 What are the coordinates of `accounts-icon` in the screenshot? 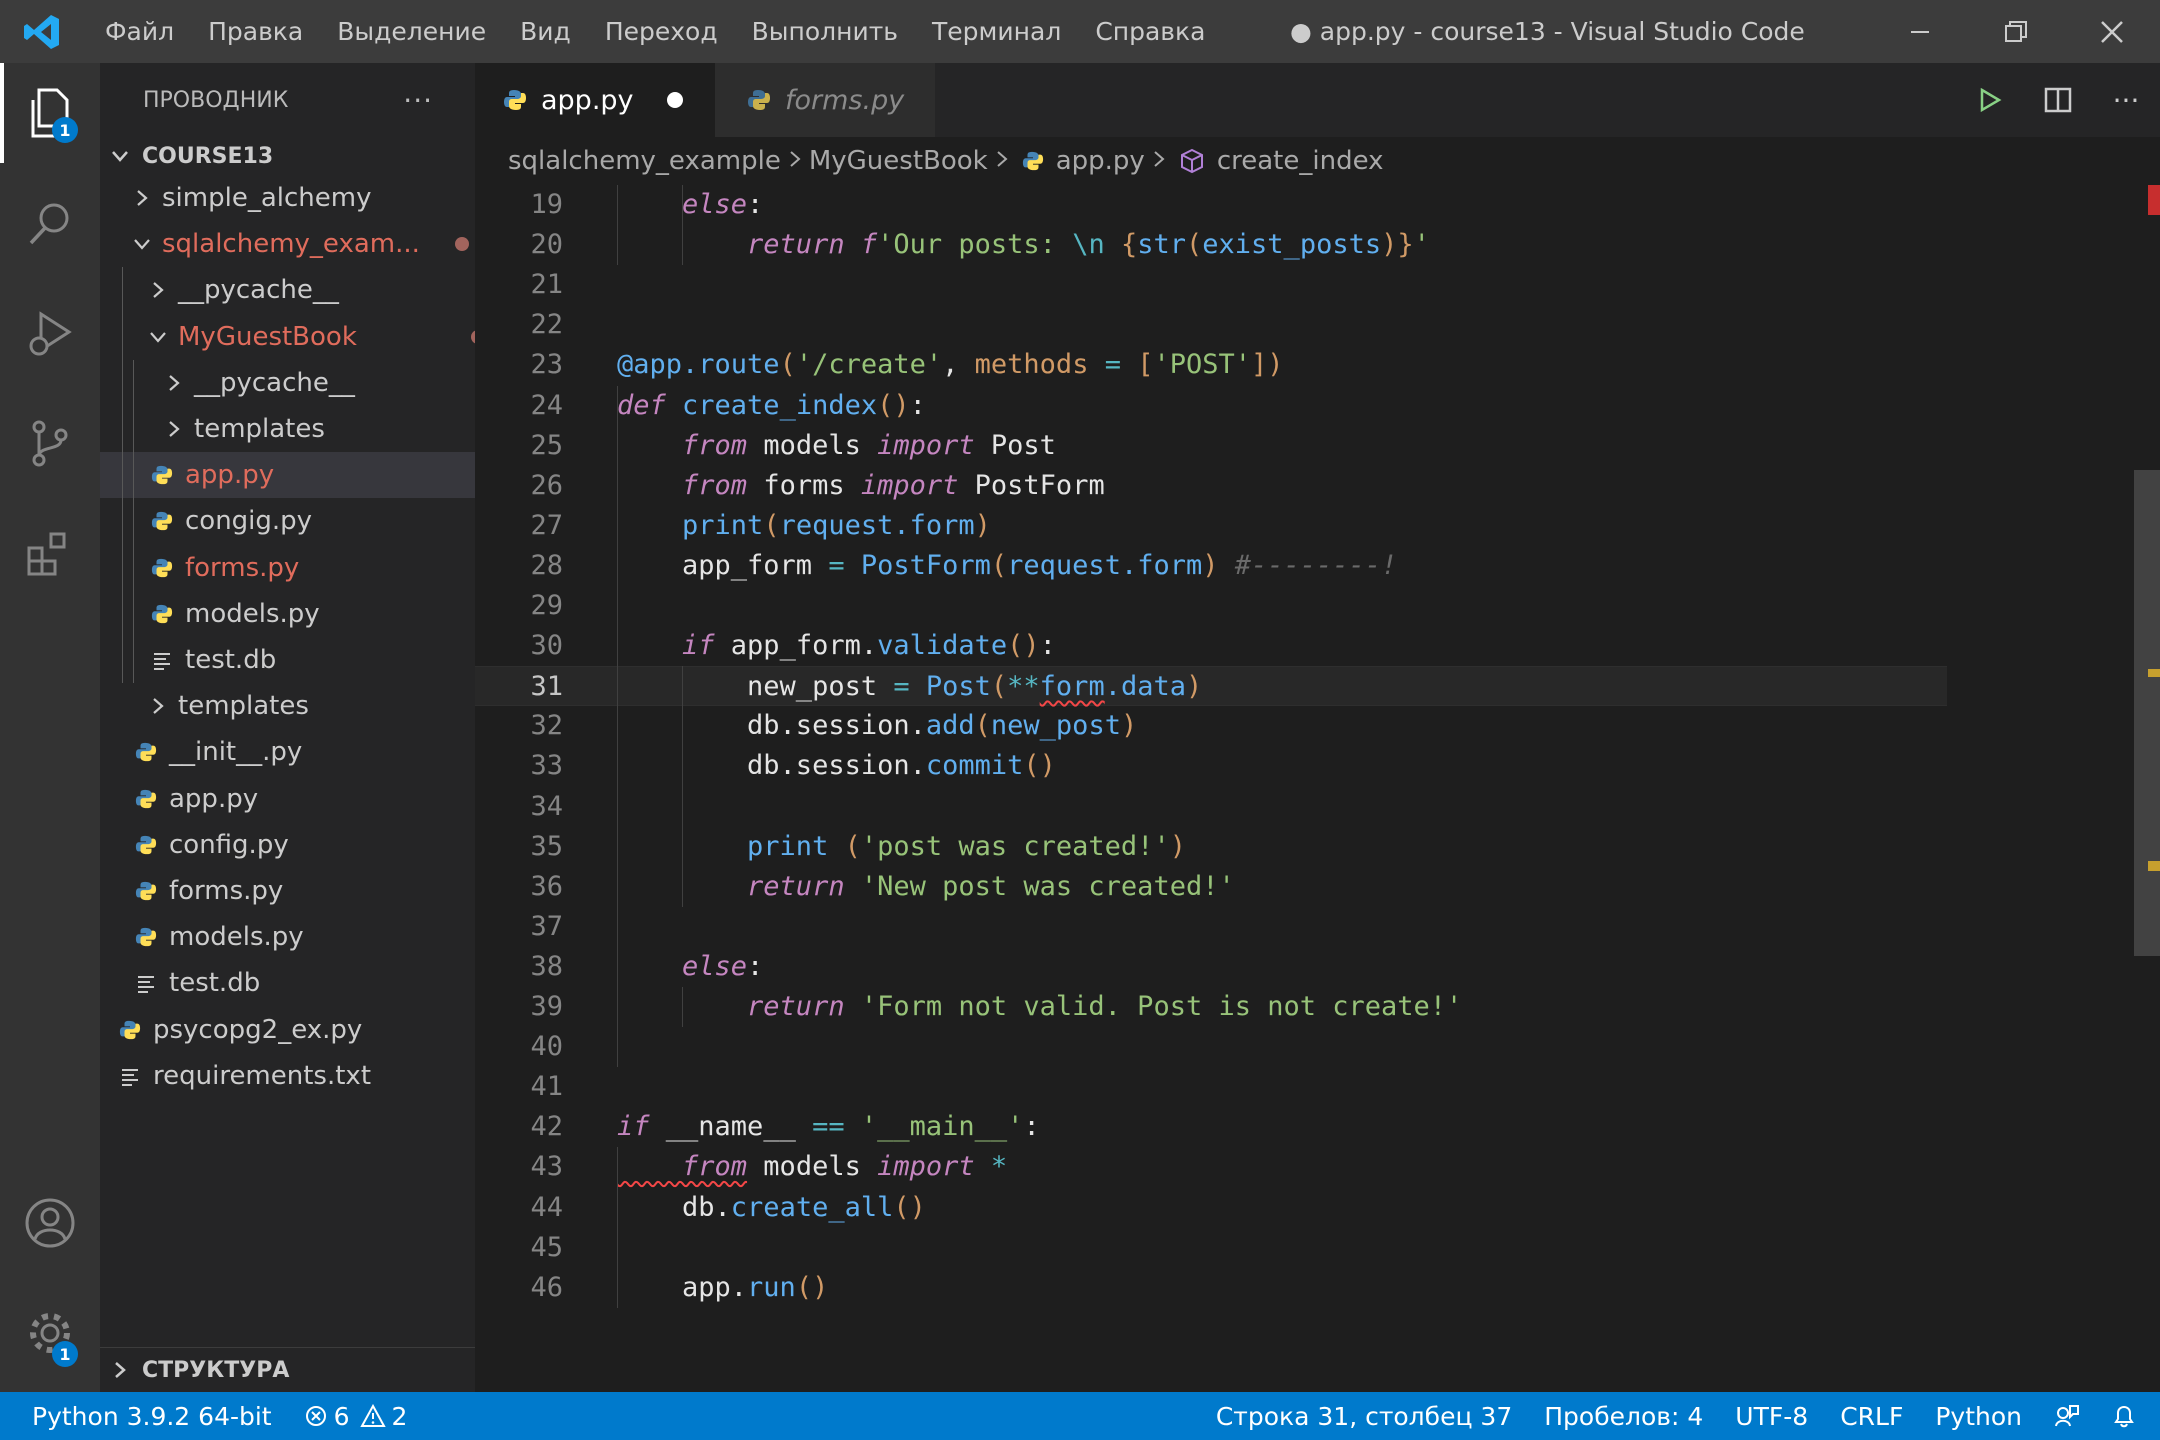 It's located at (50, 1223).